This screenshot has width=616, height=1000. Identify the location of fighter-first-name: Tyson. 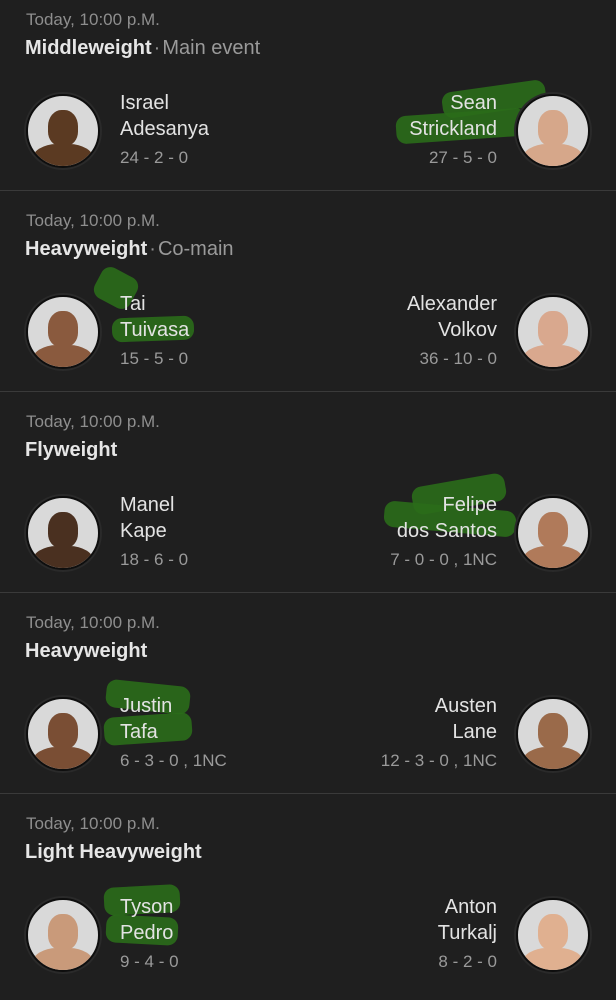
(147, 907).